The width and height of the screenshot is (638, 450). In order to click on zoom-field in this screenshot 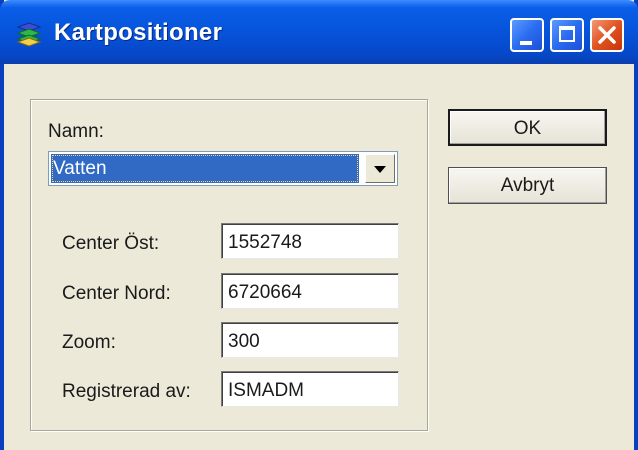, I will do `click(310, 340)`.